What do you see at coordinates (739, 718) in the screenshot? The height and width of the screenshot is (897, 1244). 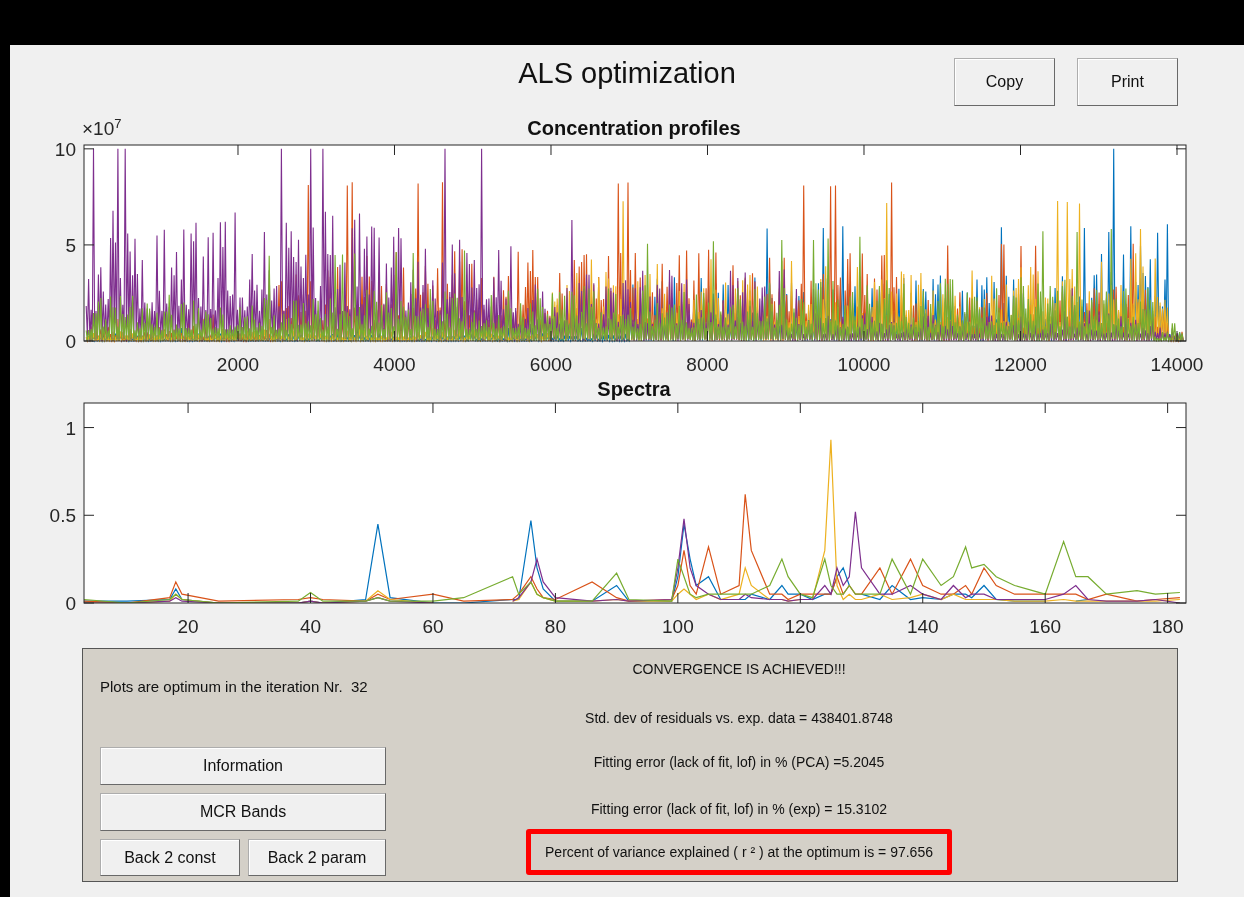 I see `result-text: Std. dev of residuals vs. exp. data = 438401.8748` at bounding box center [739, 718].